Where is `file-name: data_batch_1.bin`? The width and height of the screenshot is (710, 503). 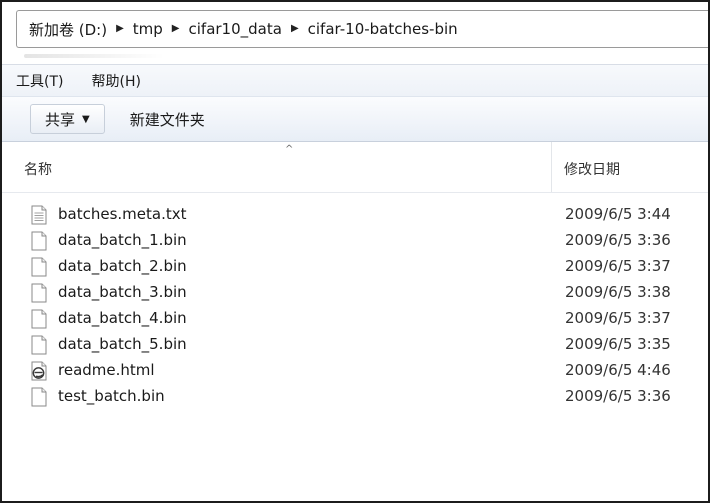
file-name: data_batch_1.bin is located at coordinates (122, 240).